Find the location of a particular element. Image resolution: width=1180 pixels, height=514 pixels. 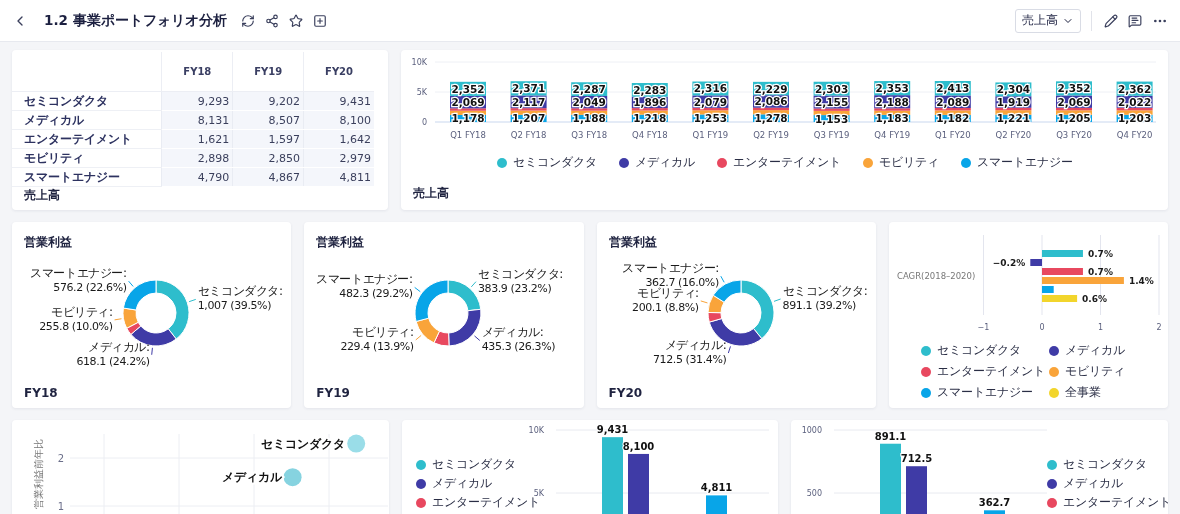

slice-label: メディカル: 712.5 (31.4%) is located at coordinates (689, 352).